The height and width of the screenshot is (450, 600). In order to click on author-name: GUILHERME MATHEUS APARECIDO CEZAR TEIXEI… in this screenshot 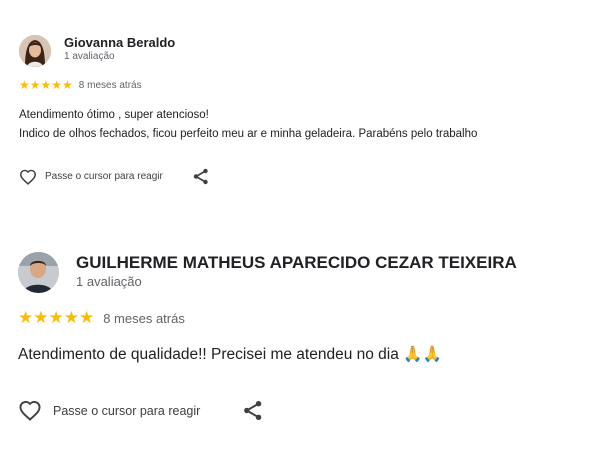, I will do `click(296, 263)`.